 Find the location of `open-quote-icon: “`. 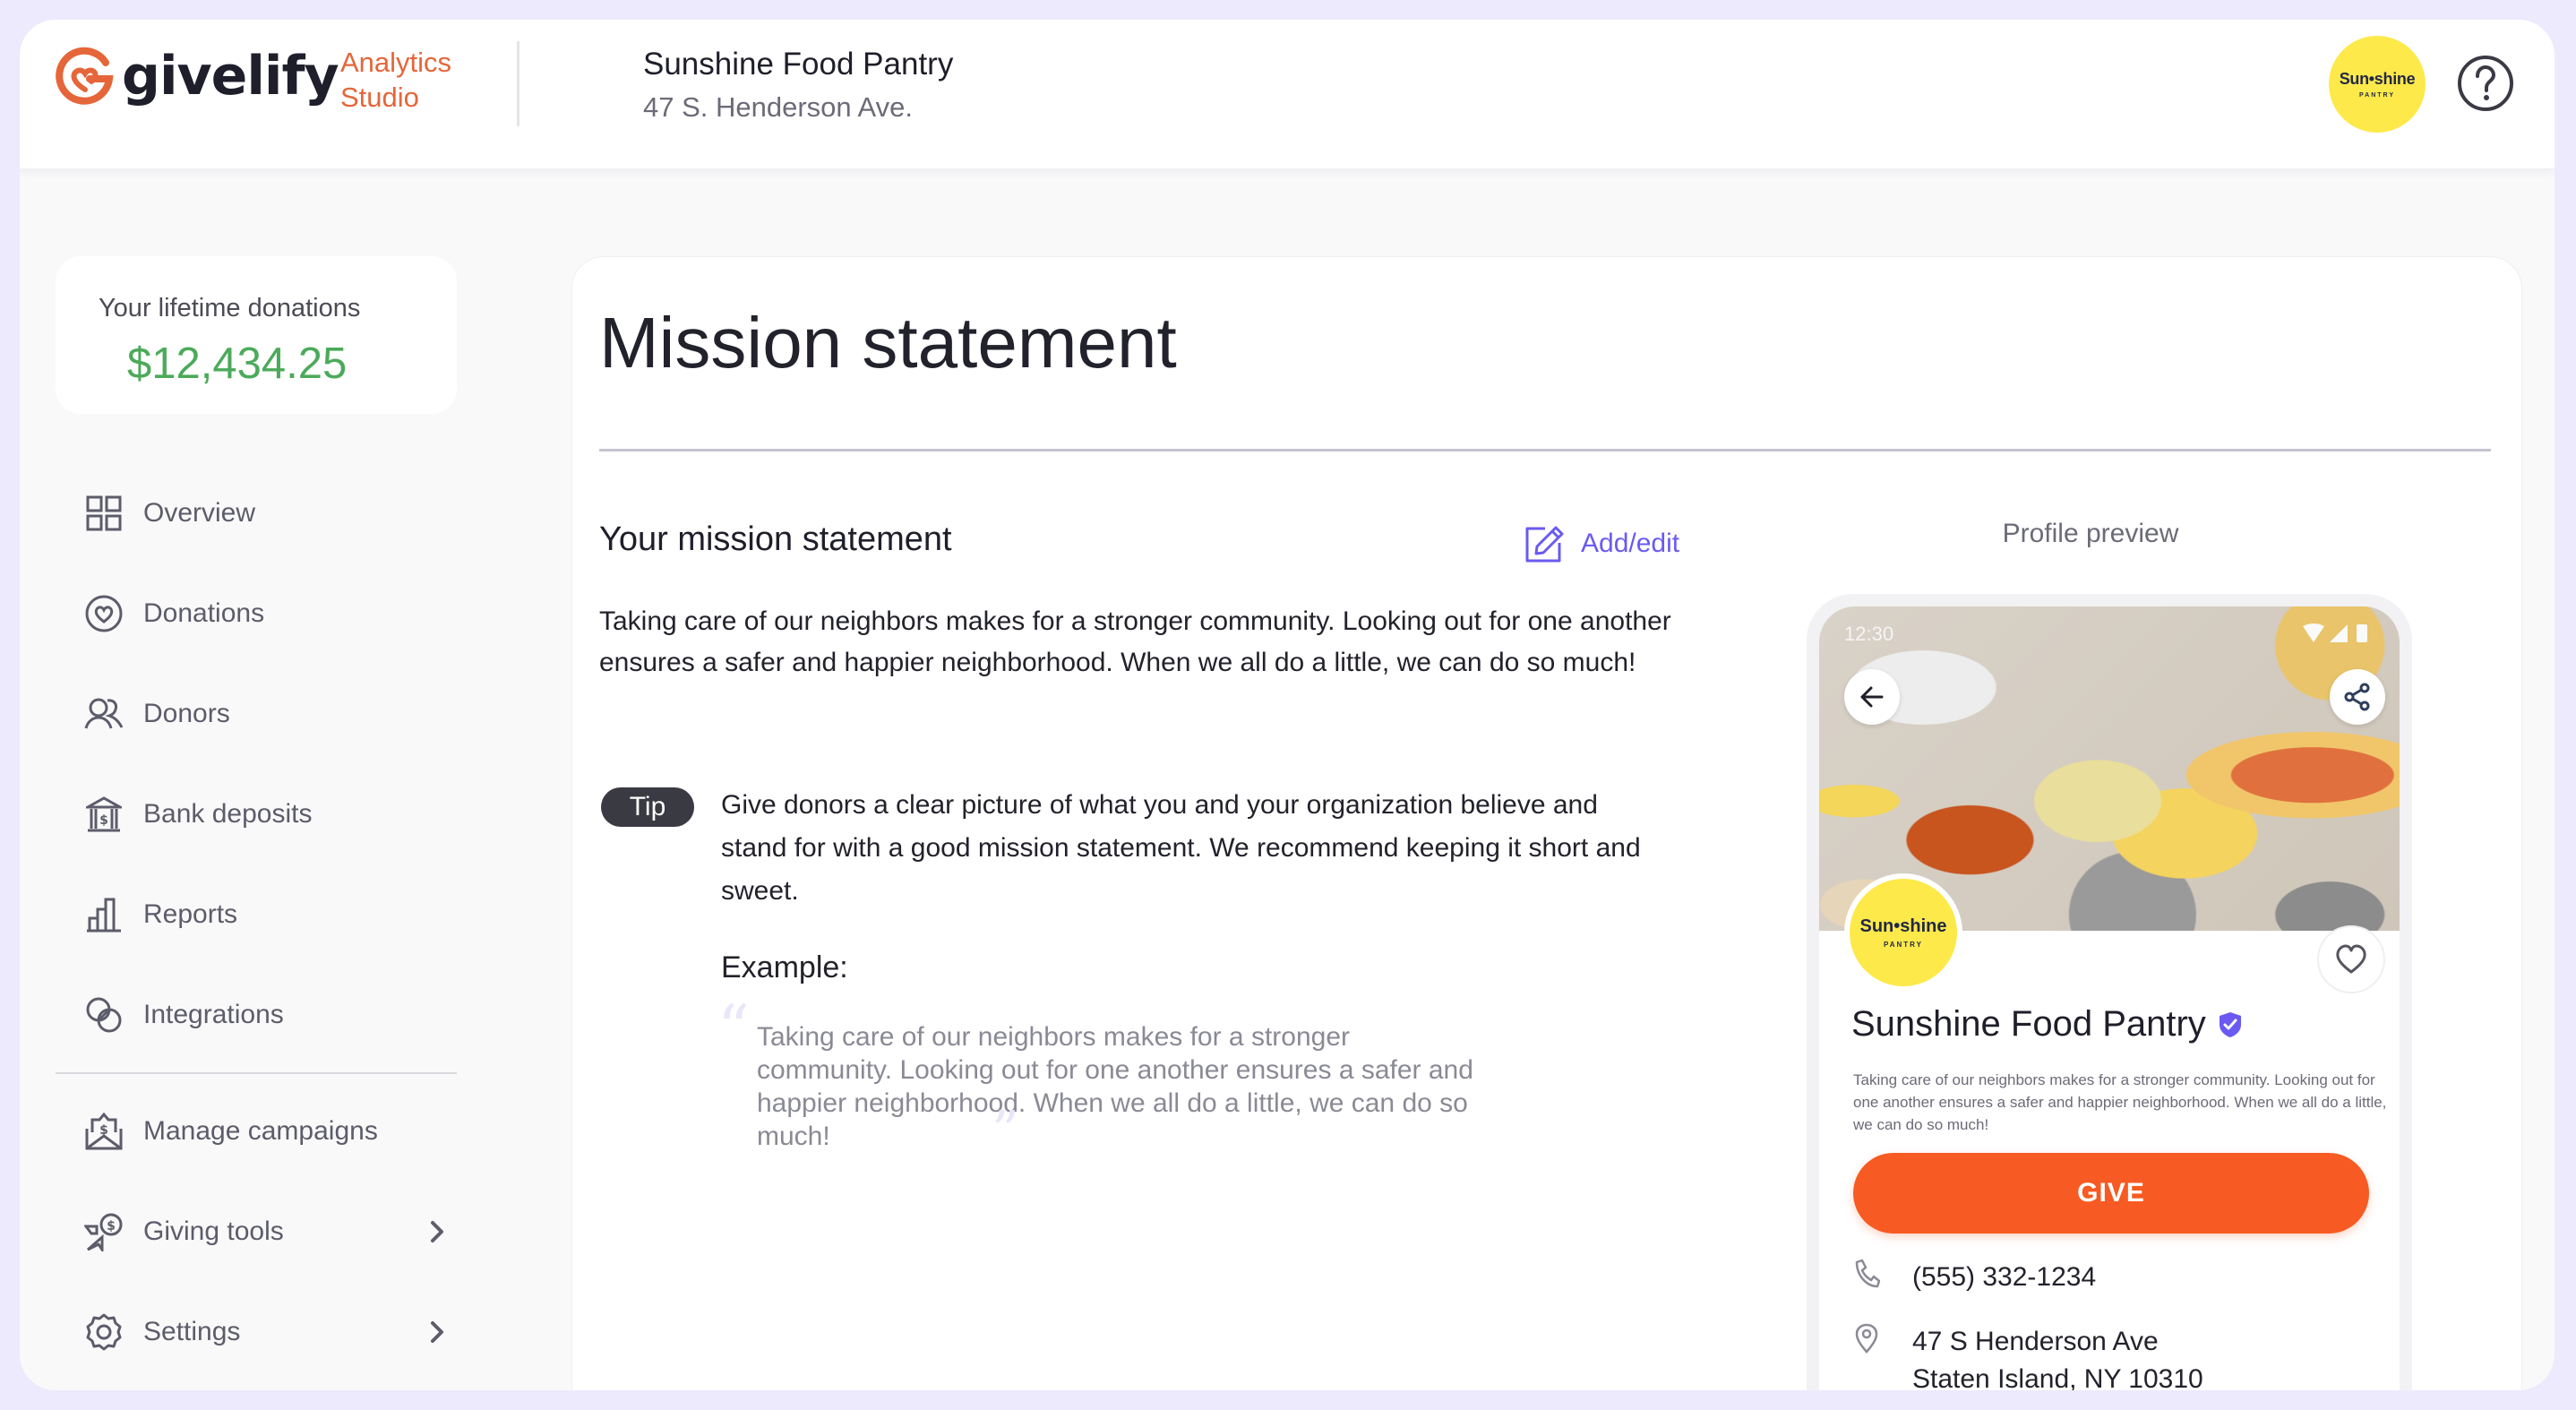

open-quote-icon: “ is located at coordinates (733, 1028).